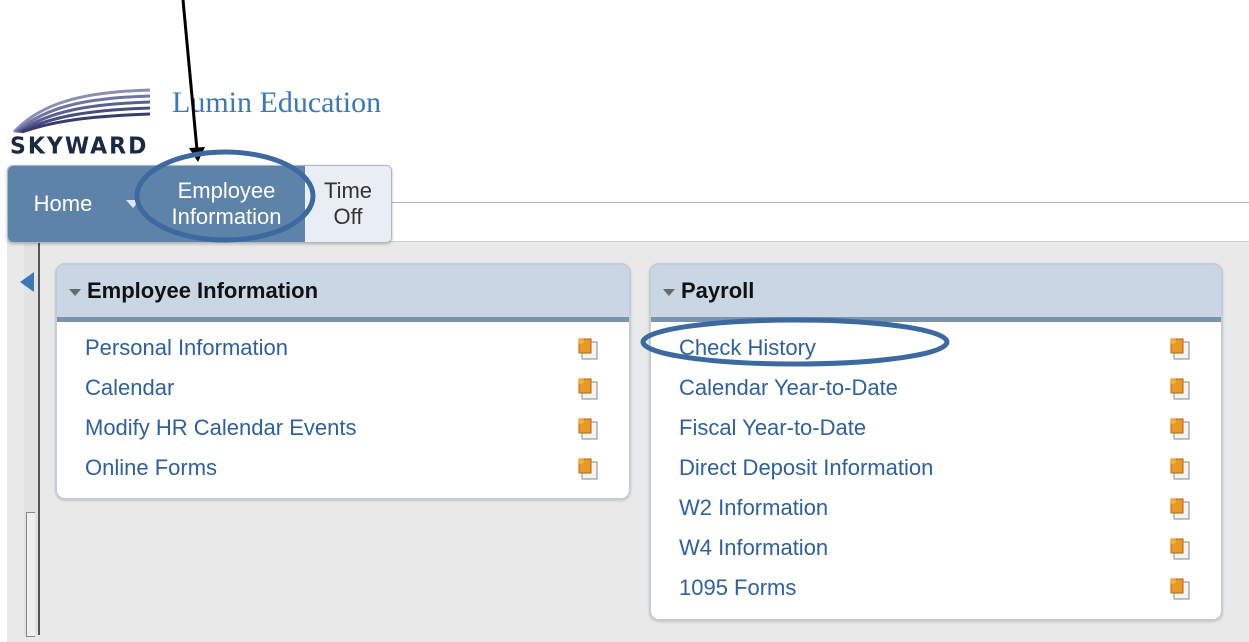 Image resolution: width=1249 pixels, height=642 pixels. Describe the element at coordinates (348, 216) in the screenshot. I see `tab-time-label-line2: Off` at that location.